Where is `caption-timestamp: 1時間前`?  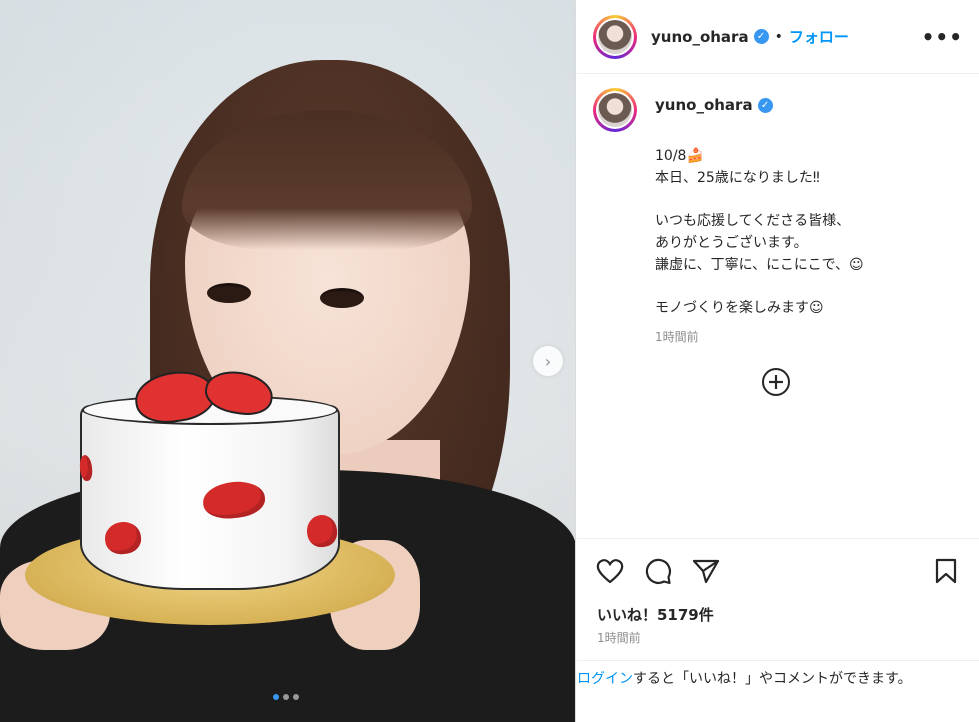
caption-timestamp: 1時間前 is located at coordinates (759, 336).